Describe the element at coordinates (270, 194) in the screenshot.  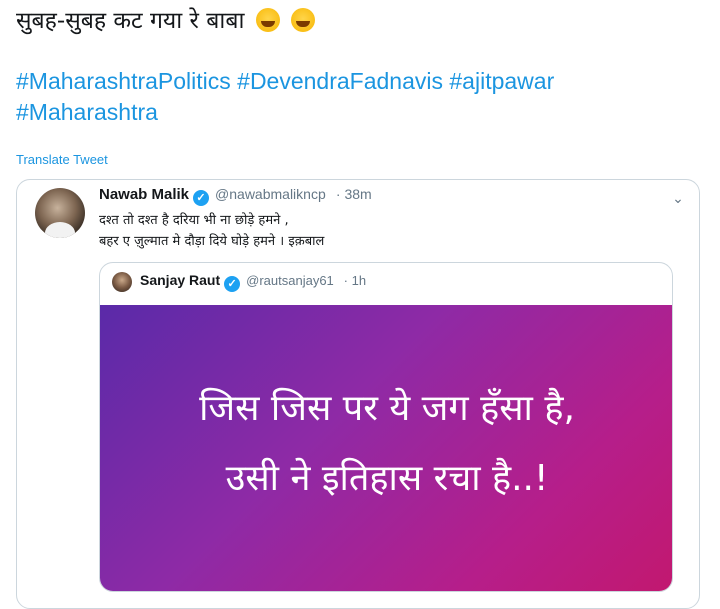
I see `author-handle: @nawabmalikncp` at that location.